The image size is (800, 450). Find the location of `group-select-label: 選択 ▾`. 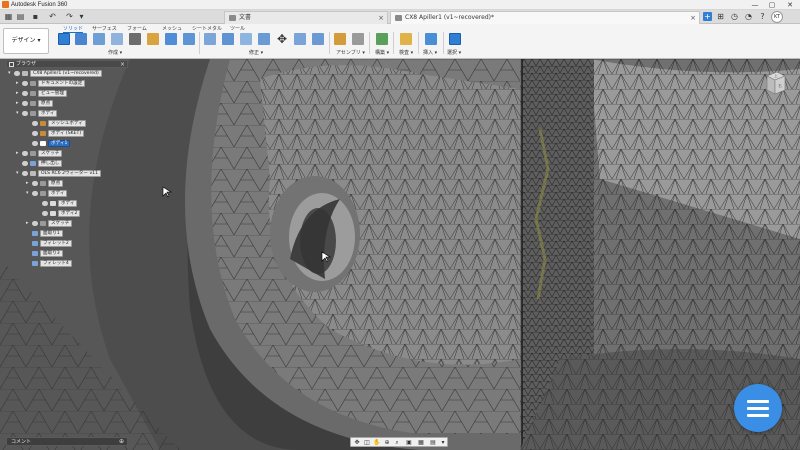

group-select-label: 選択 ▾ is located at coordinates (454, 52).